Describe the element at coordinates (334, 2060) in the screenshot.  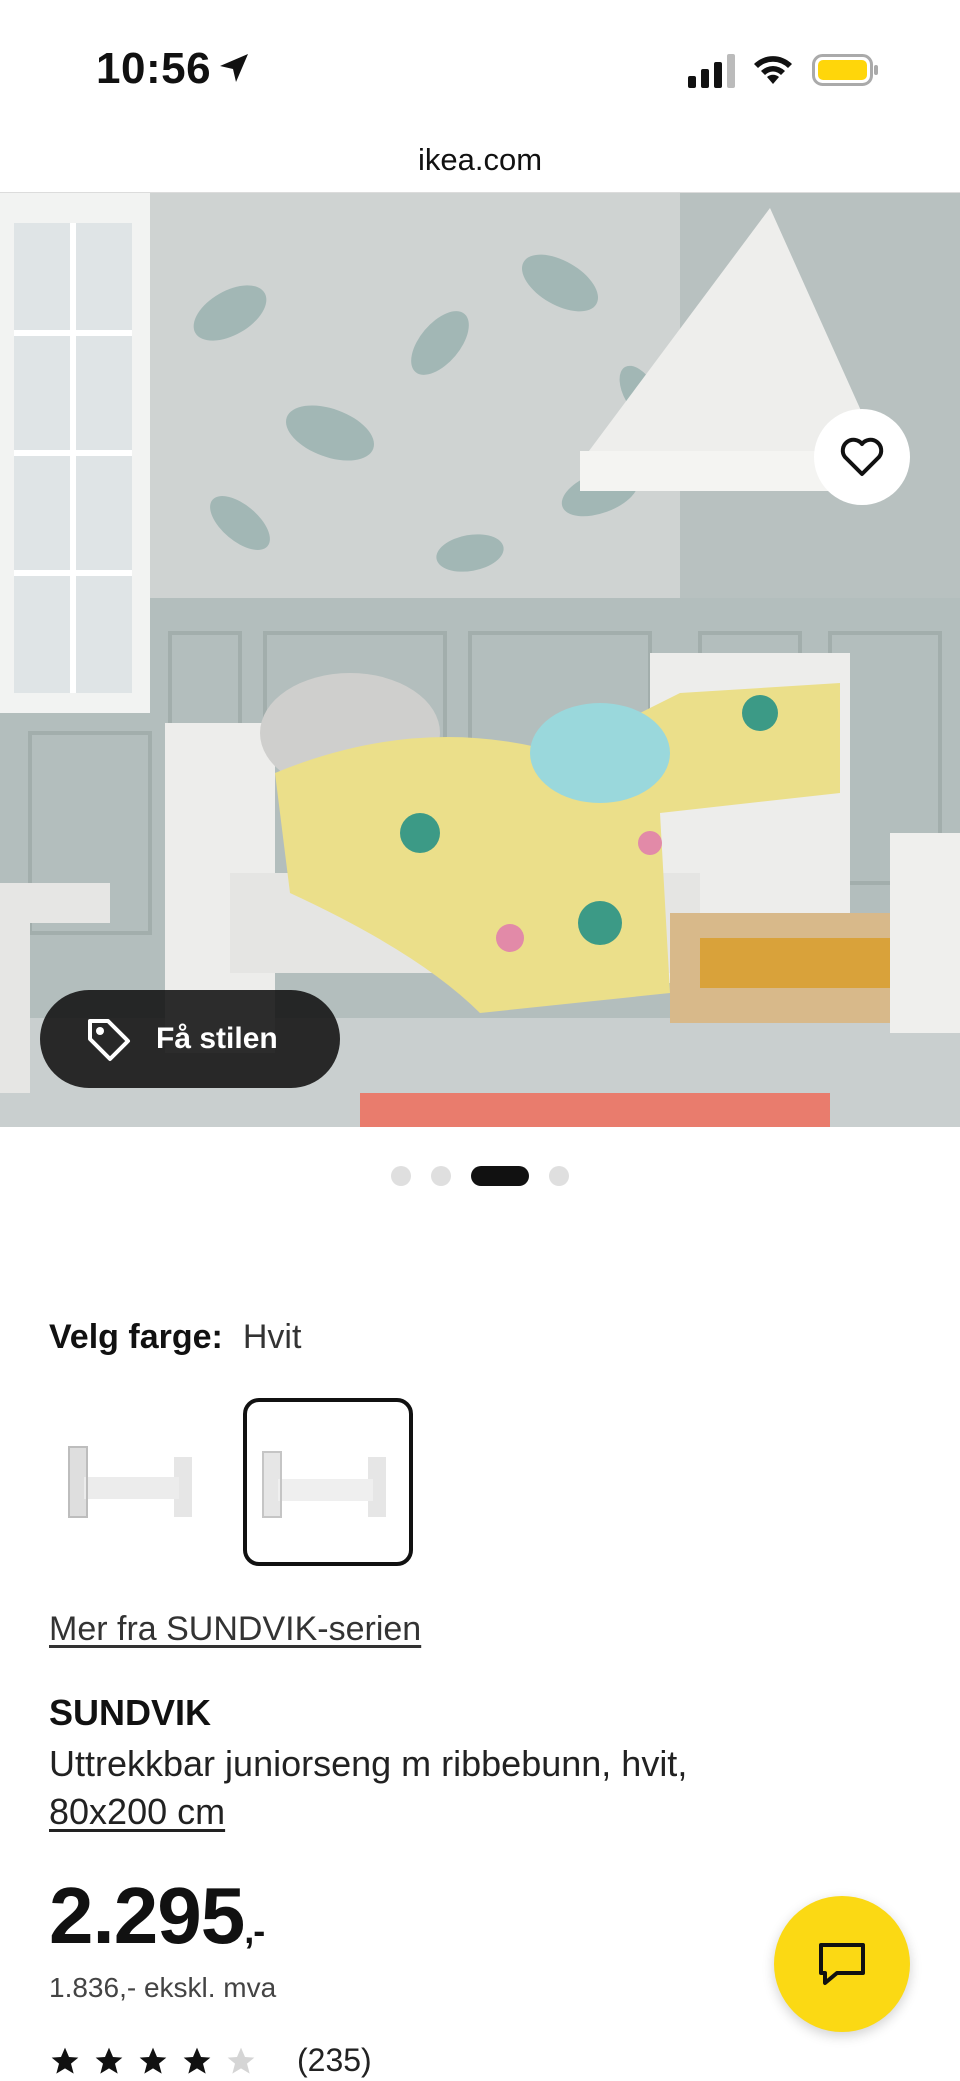
I see `rating-count: (235)` at that location.